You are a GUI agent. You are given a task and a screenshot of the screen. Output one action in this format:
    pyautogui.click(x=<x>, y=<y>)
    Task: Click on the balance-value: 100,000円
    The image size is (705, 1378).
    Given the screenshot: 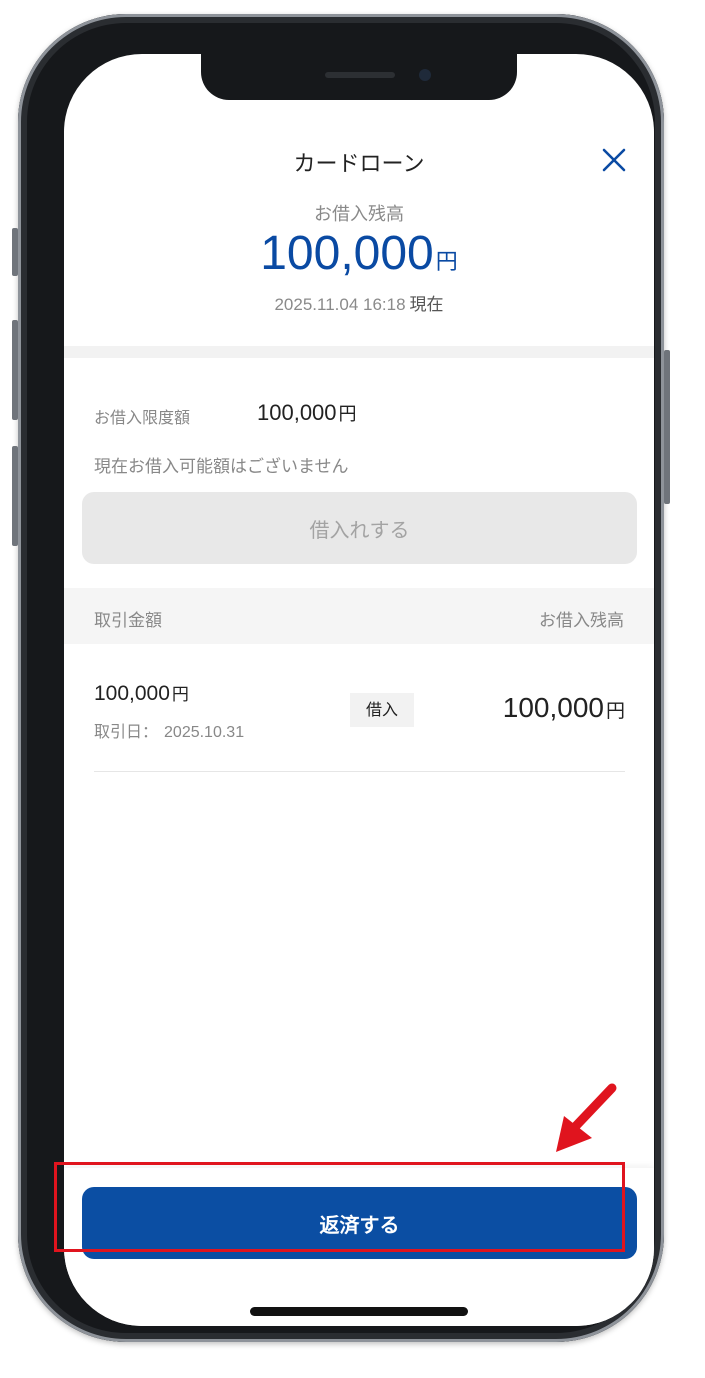 What is the action you would take?
    pyautogui.click(x=359, y=253)
    